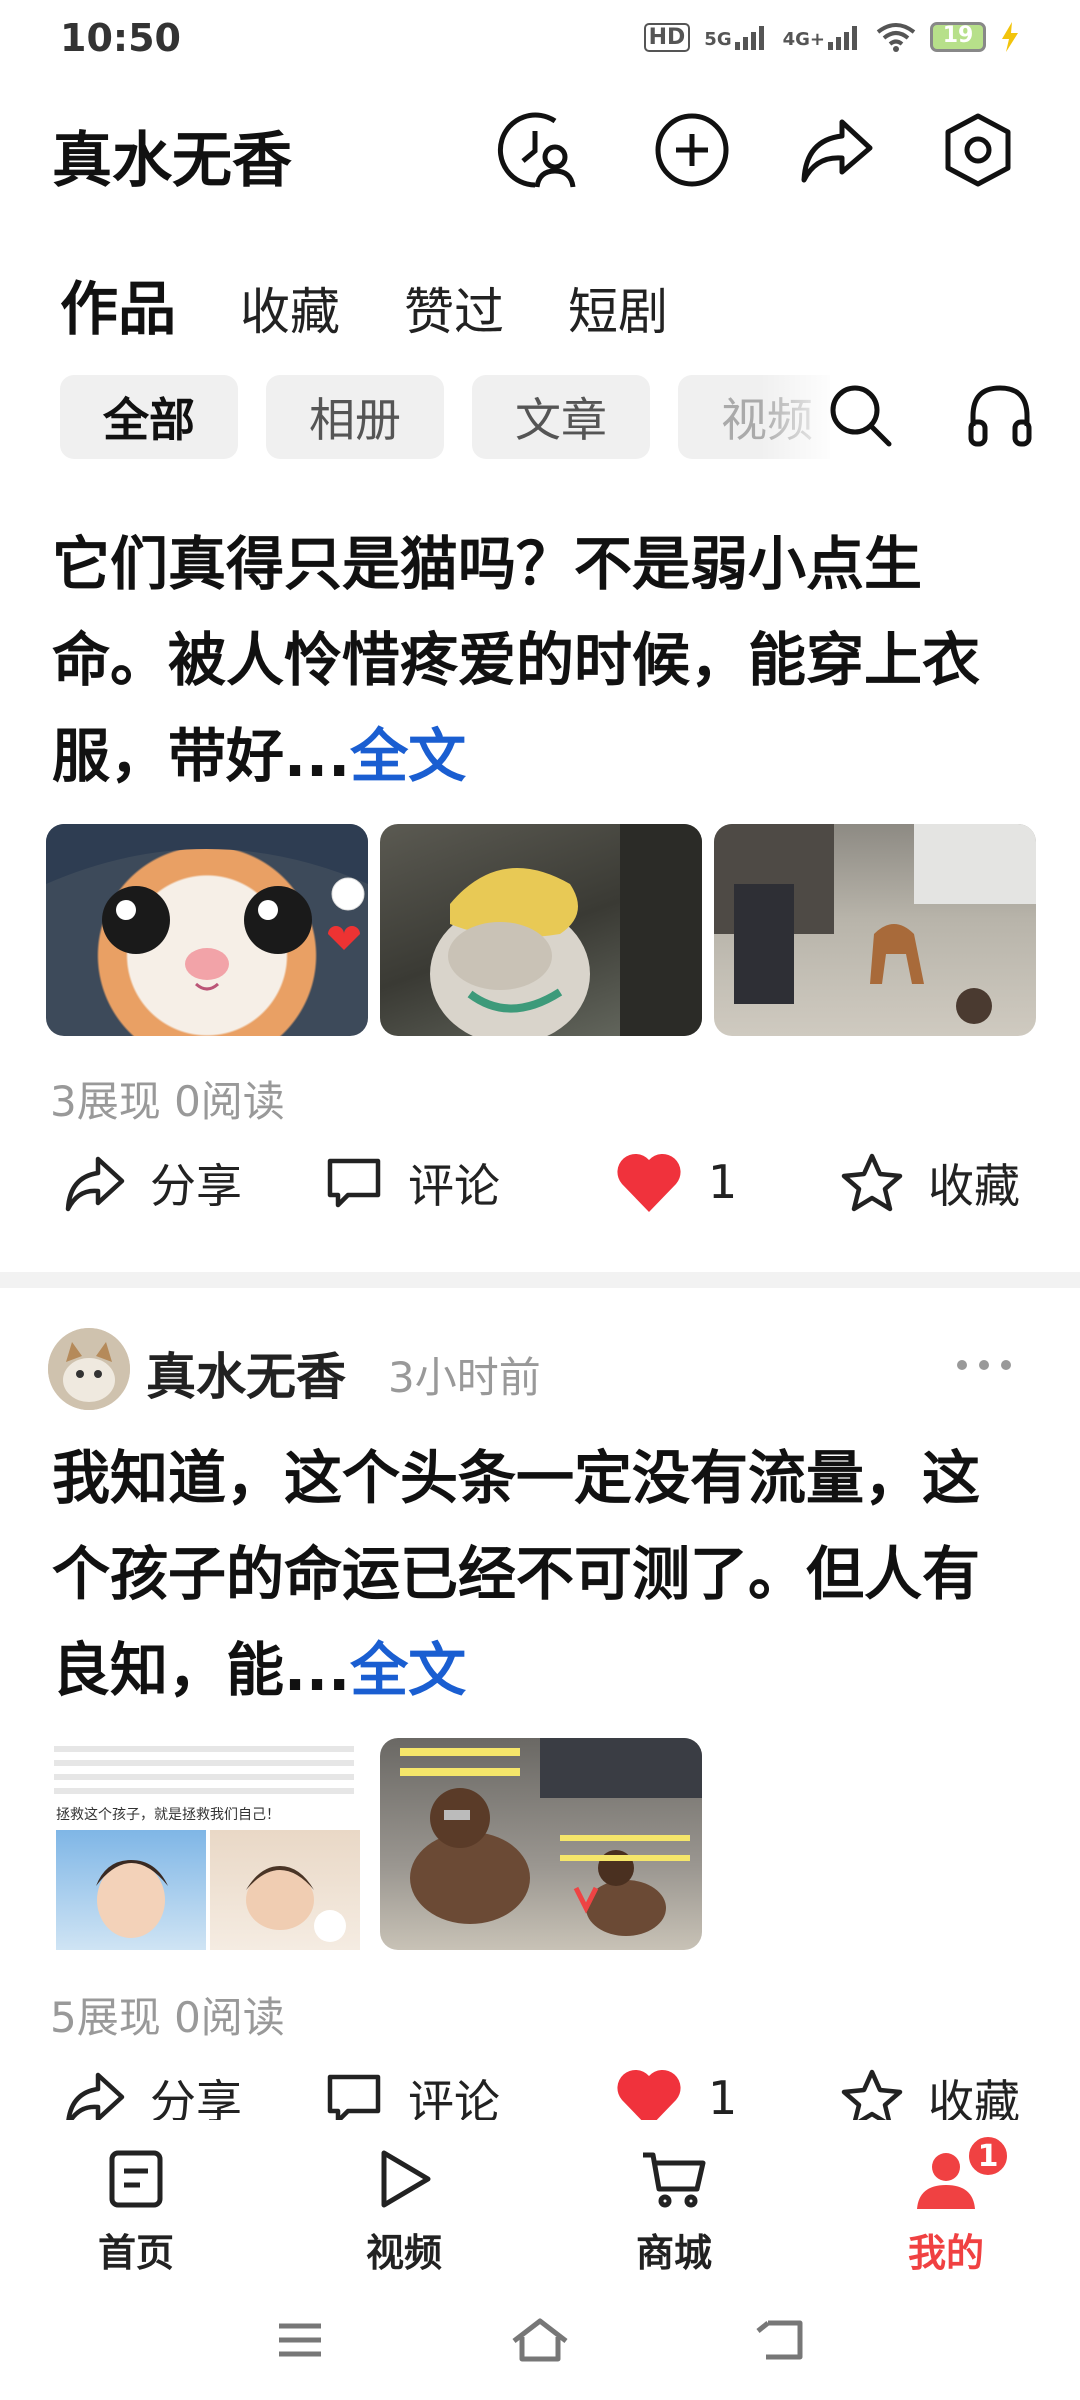  I want to click on post-1-like-button: 1, so click(675, 1182).